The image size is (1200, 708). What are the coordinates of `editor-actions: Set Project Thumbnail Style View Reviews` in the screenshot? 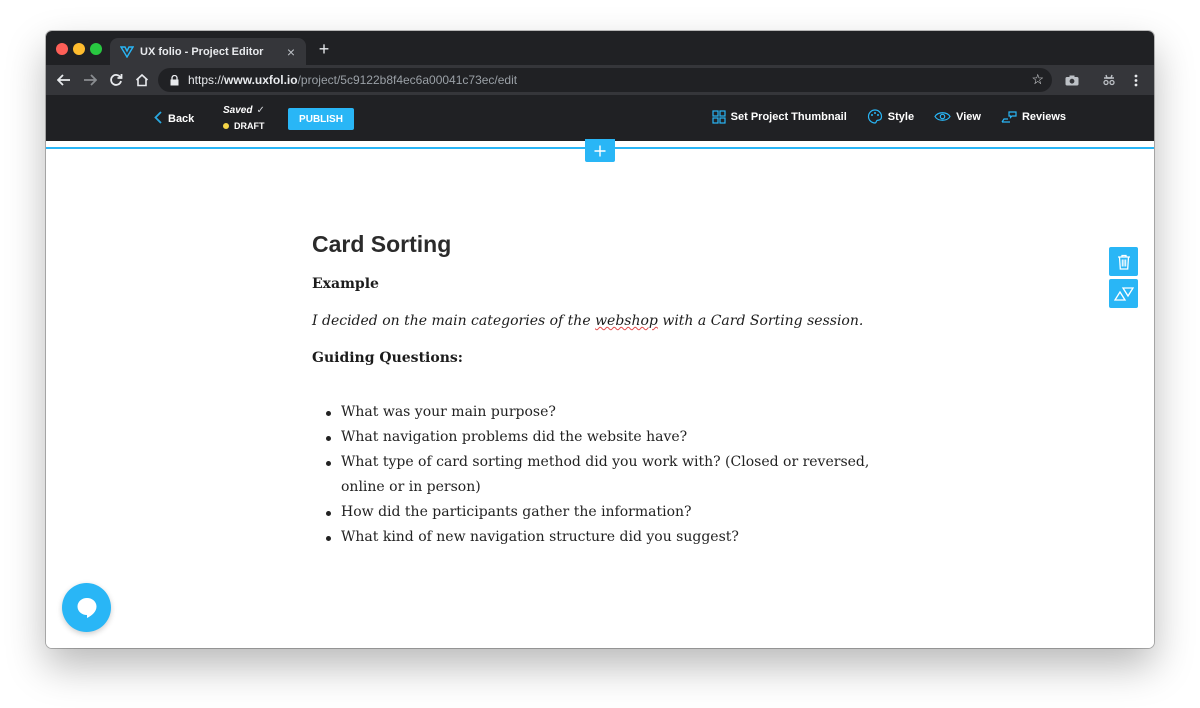 It's located at (879, 116).